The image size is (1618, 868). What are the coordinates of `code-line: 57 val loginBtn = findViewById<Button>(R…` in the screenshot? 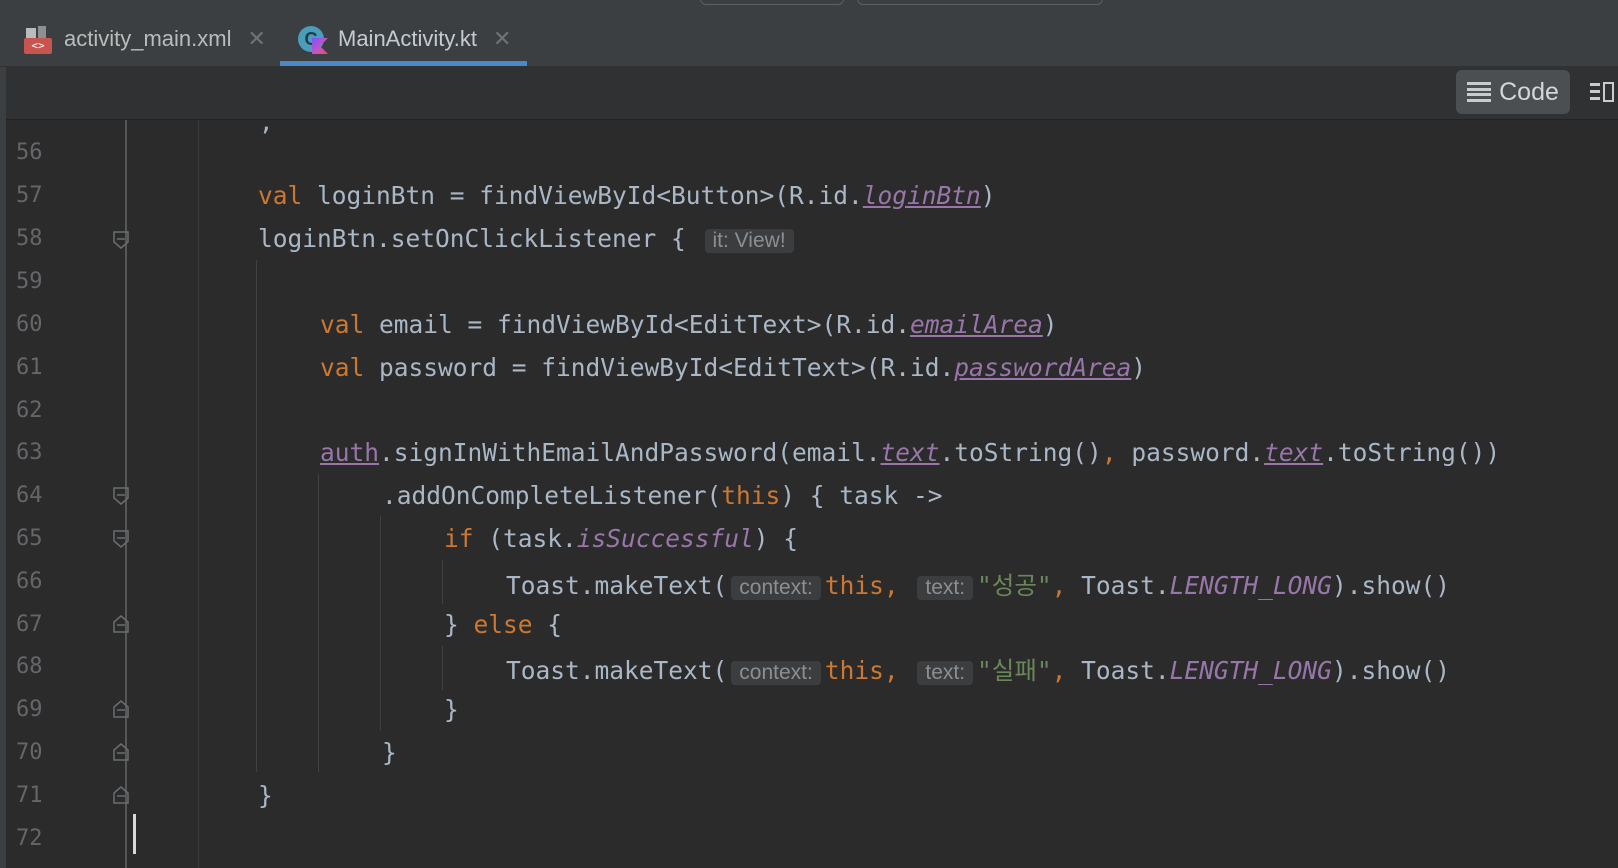 It's located at (812, 196).